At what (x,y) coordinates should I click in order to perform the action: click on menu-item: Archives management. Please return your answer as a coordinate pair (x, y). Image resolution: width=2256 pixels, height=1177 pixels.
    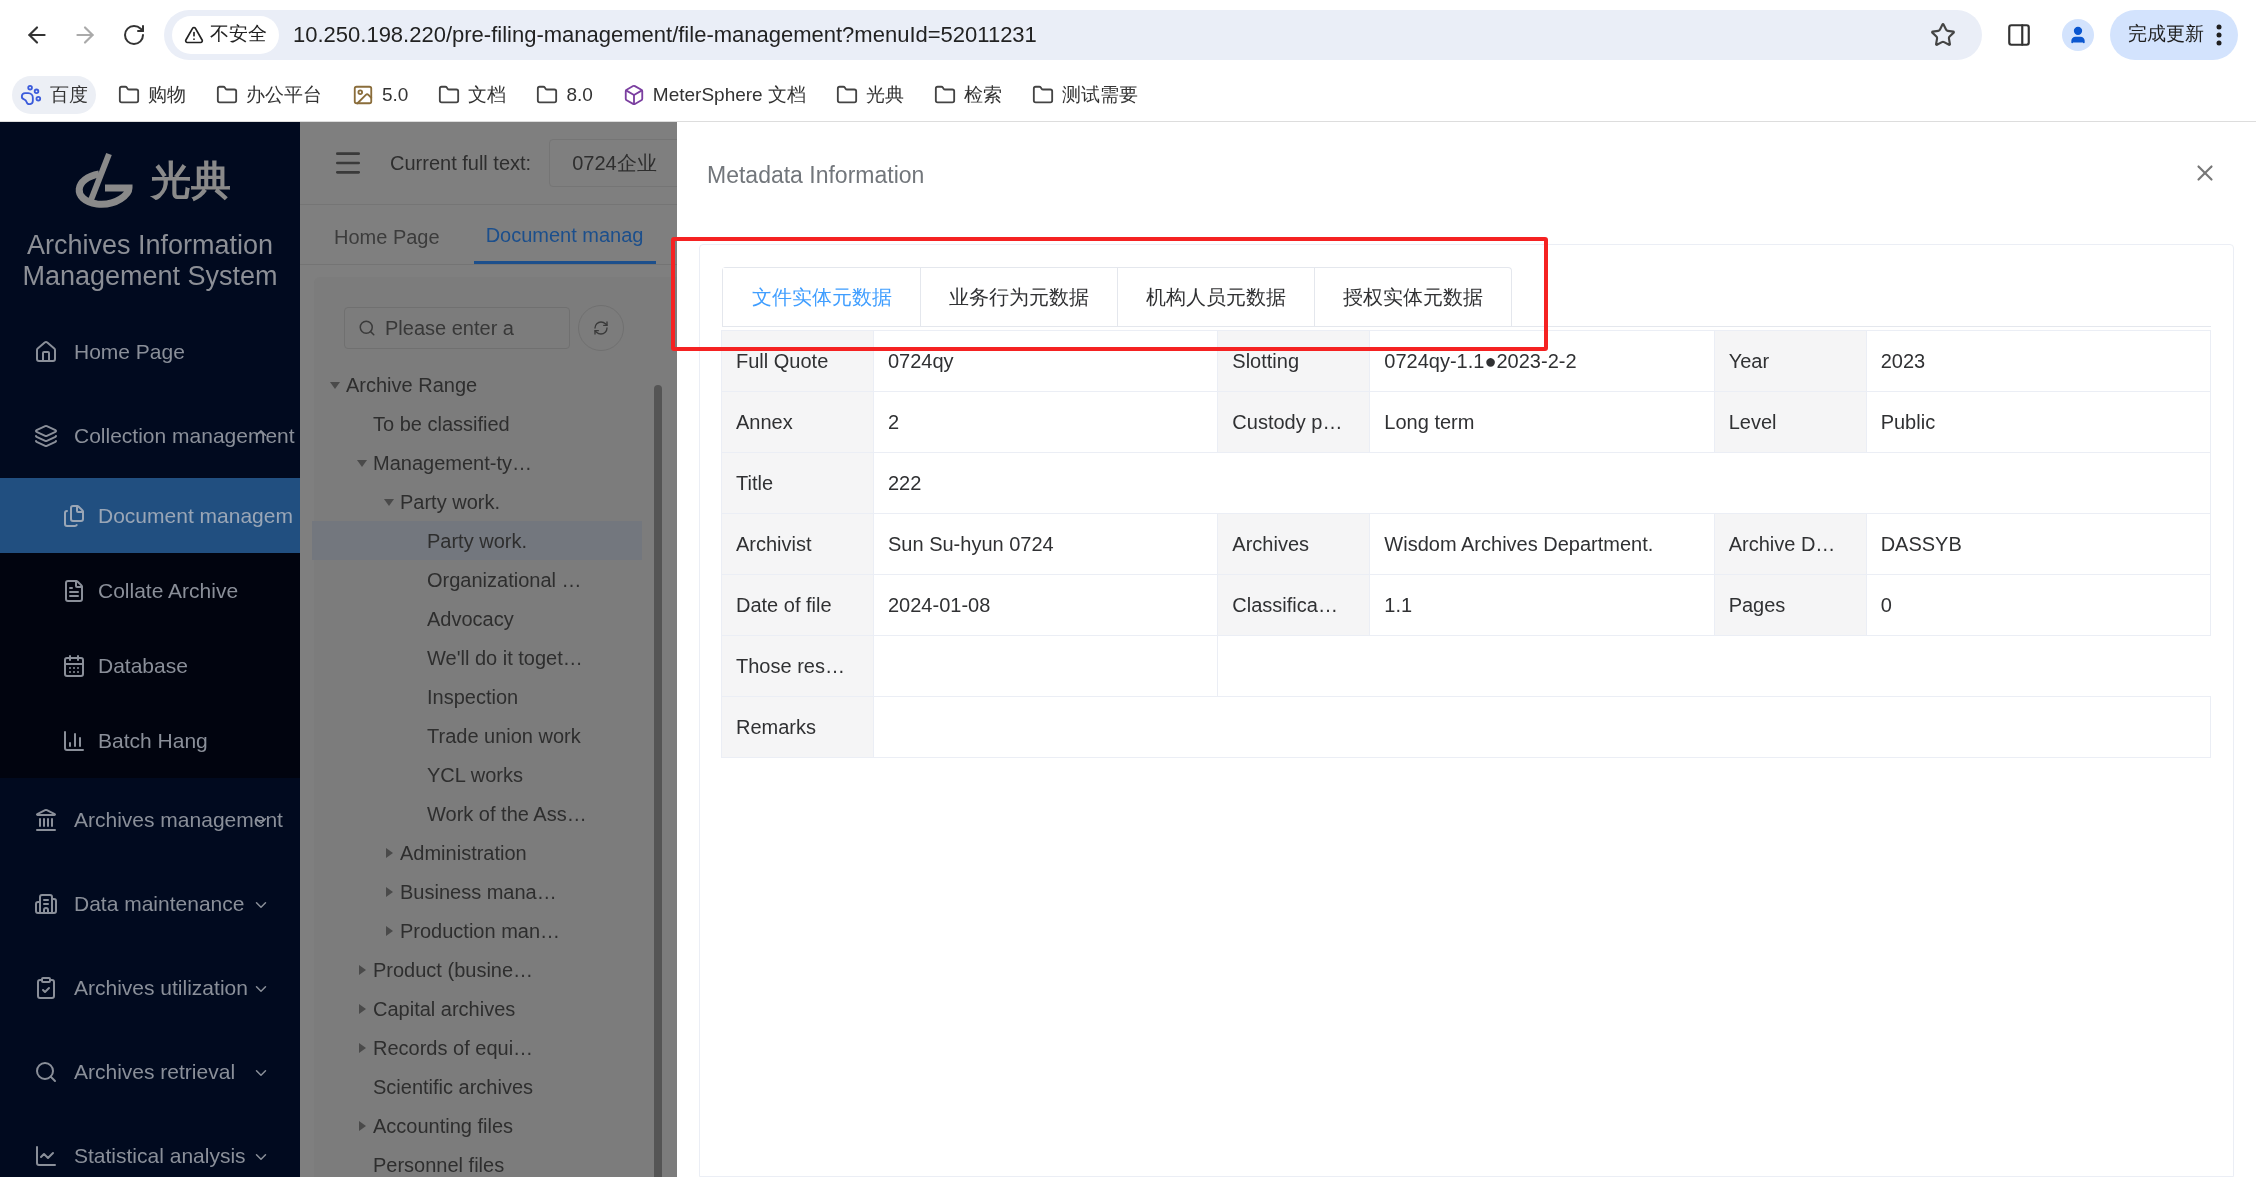
    Looking at the image, I should click on (150, 820).